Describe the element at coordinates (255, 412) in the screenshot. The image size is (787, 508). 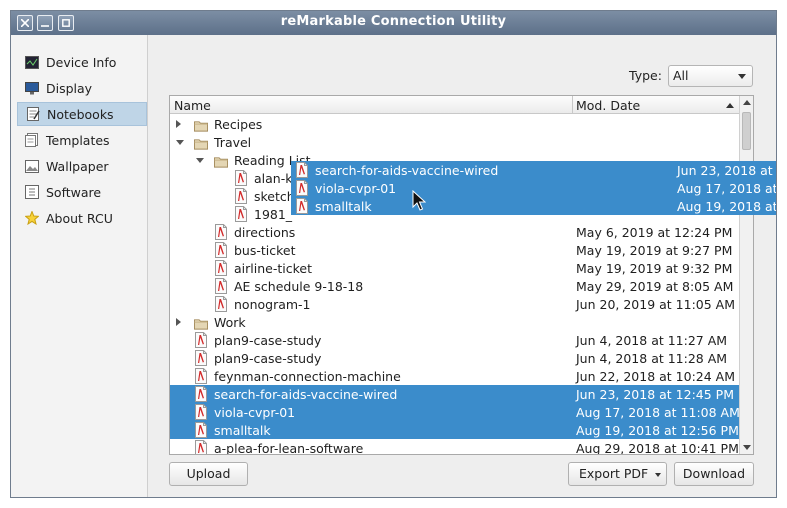
I see `row-name: viola-cvpr-01` at that location.